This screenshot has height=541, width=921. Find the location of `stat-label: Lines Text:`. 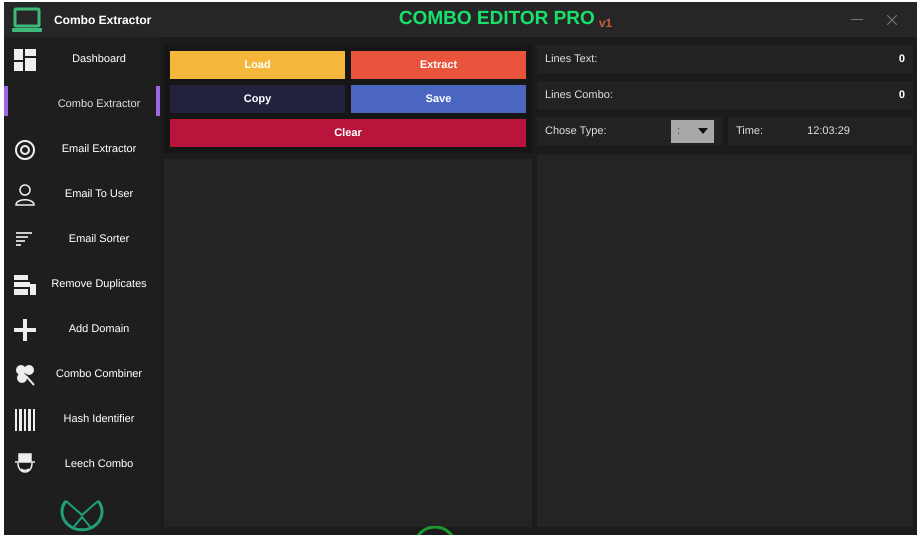

stat-label: Lines Text: is located at coordinates (571, 59).